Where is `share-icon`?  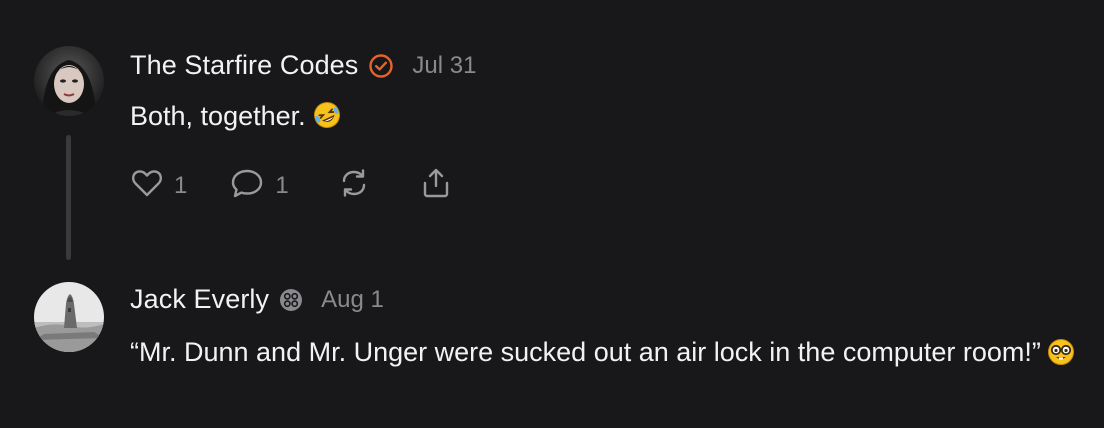
share-icon is located at coordinates (436, 185).